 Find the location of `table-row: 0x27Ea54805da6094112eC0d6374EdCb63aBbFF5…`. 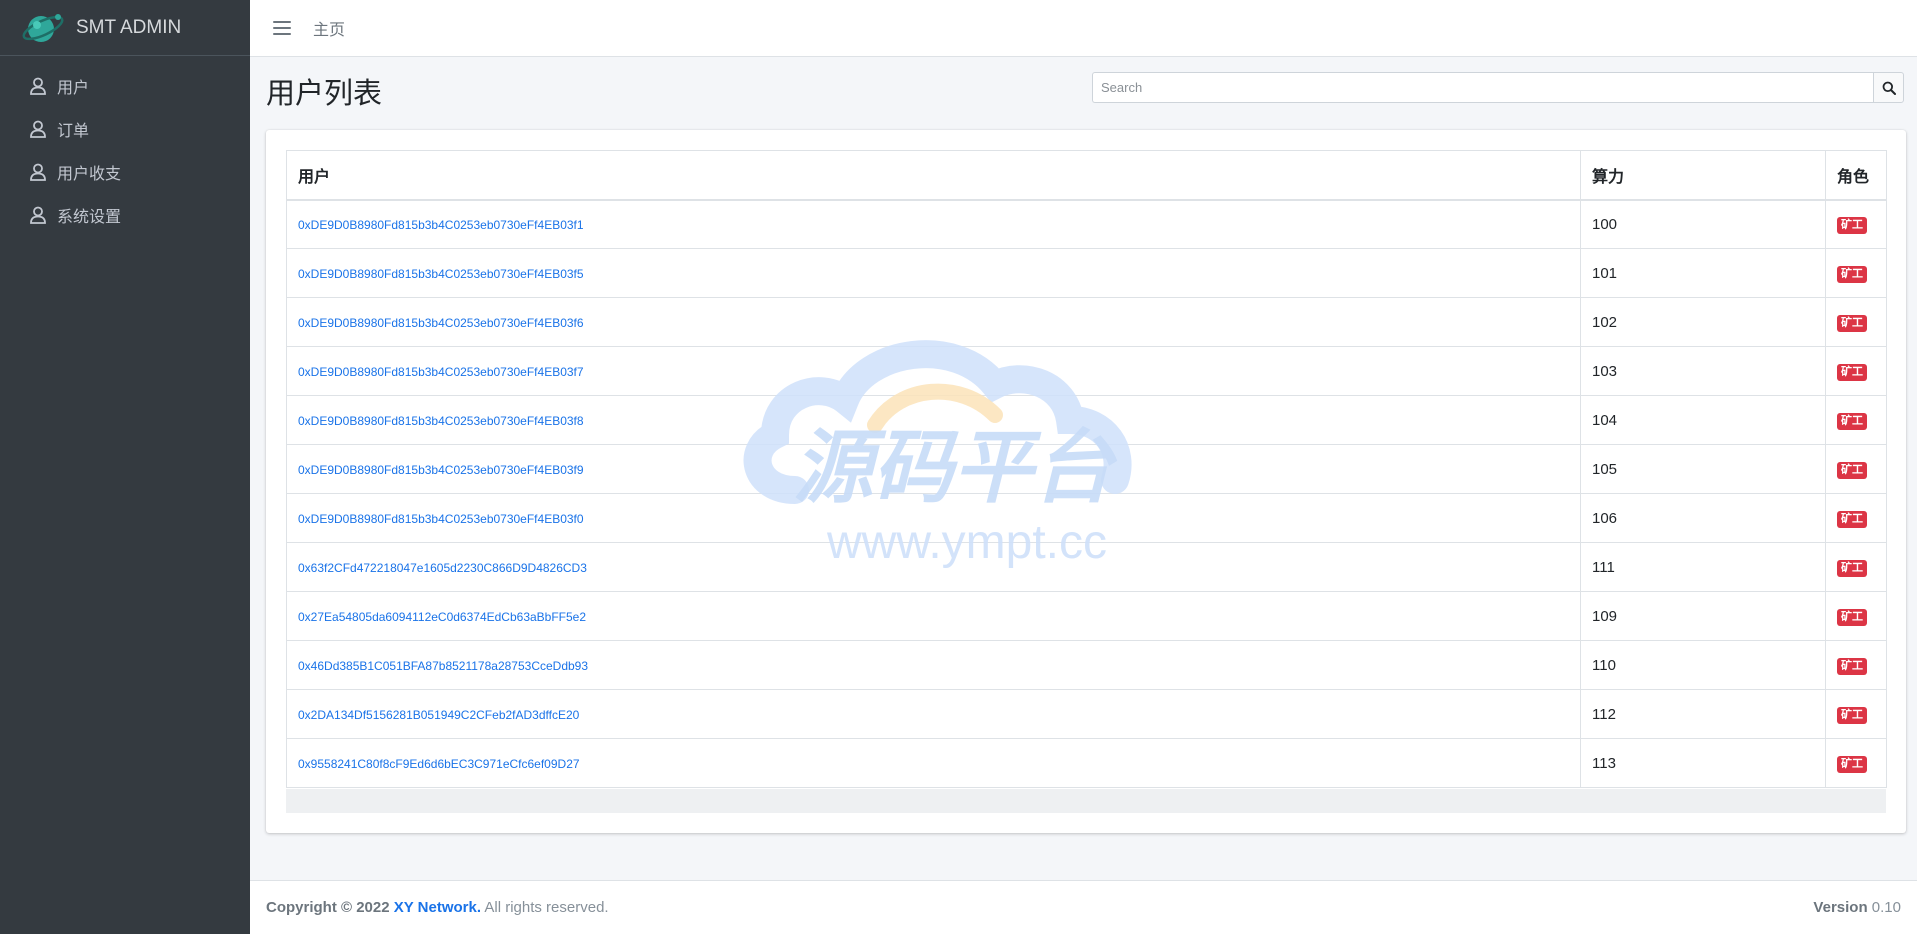

table-row: 0x27Ea54805da6094112eC0d6374EdCb63aBbFF5… is located at coordinates (1086, 616).